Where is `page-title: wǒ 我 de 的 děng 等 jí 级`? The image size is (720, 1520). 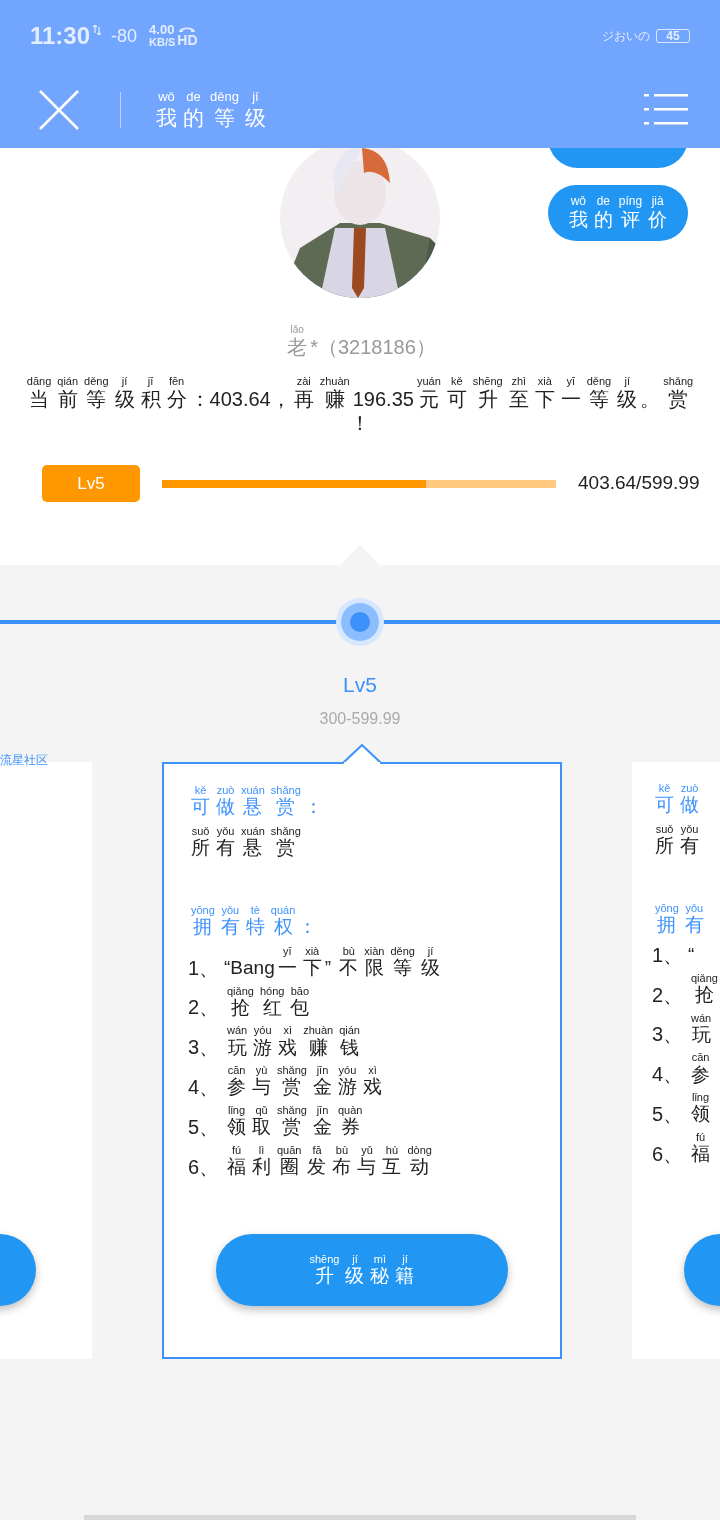
page-title: wǒ 我 de 的 děng 等 jí 级 is located at coordinates (211, 110).